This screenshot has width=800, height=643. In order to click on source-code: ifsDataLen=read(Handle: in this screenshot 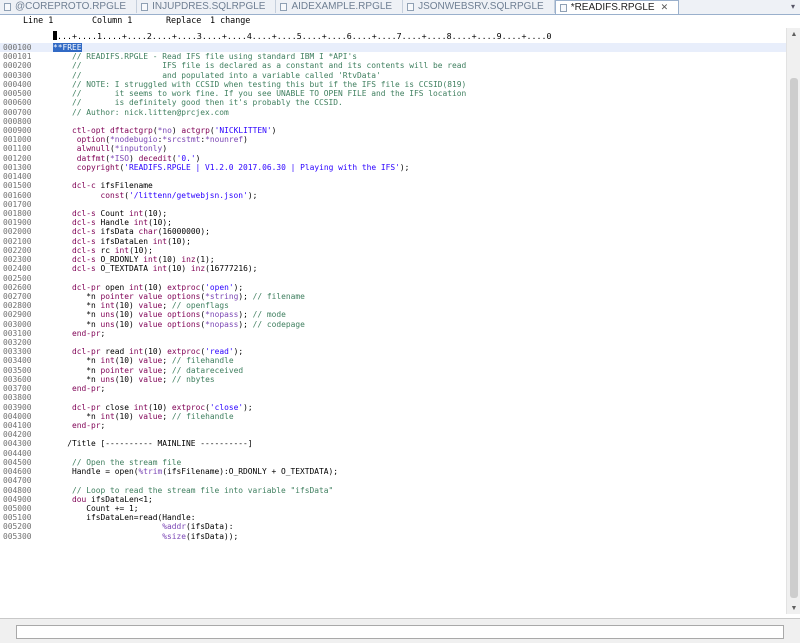, I will do `click(124, 517)`.